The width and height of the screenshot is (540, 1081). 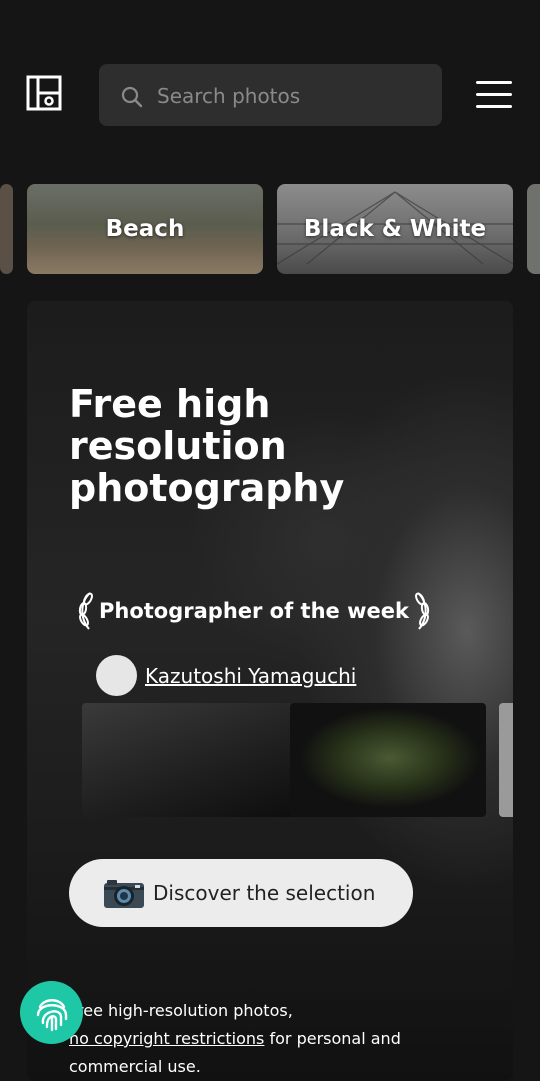 I want to click on photographer-heading-text: Photographer of the week, so click(x=254, y=611).